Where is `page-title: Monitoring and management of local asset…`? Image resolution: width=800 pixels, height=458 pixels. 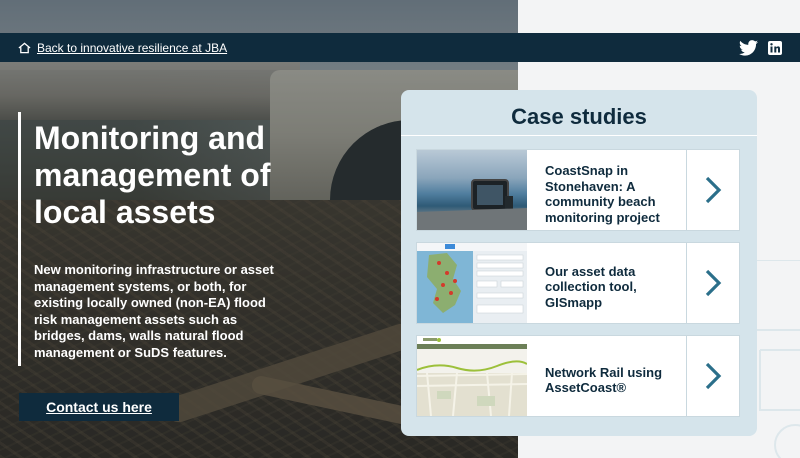 page-title: Monitoring and management of local asset… is located at coordinates (152, 175).